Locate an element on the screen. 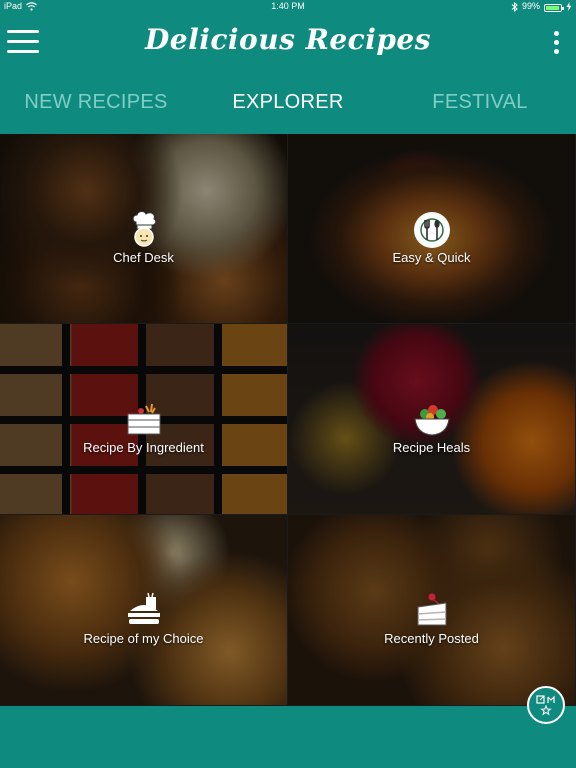 This screenshot has height=768, width=576. bluetooth-icon is located at coordinates (514, 6).